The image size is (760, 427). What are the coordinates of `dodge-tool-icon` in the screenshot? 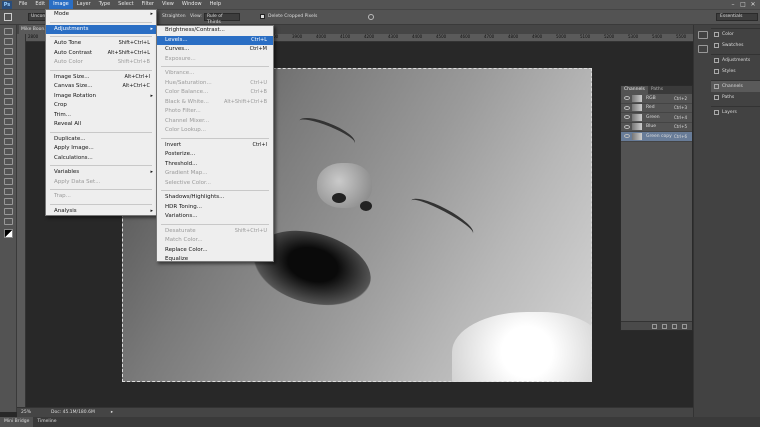 It's located at (8, 161).